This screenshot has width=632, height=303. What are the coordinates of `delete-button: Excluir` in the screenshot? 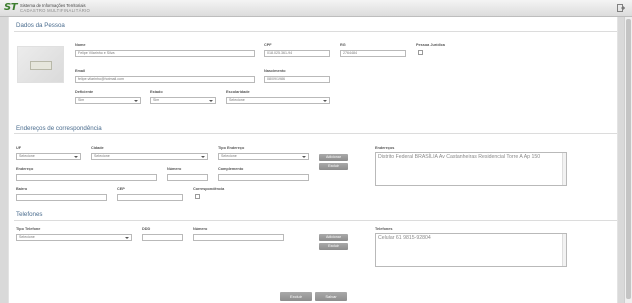 It's located at (296, 296).